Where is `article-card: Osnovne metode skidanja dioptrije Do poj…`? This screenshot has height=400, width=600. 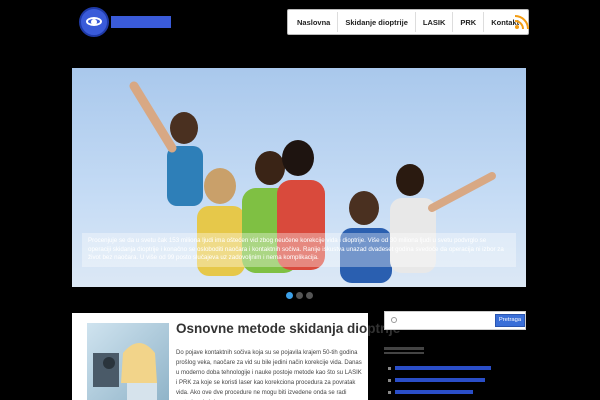 article-card: Osnovne metode skidanja dioptrije Do poj… is located at coordinates (236, 356).